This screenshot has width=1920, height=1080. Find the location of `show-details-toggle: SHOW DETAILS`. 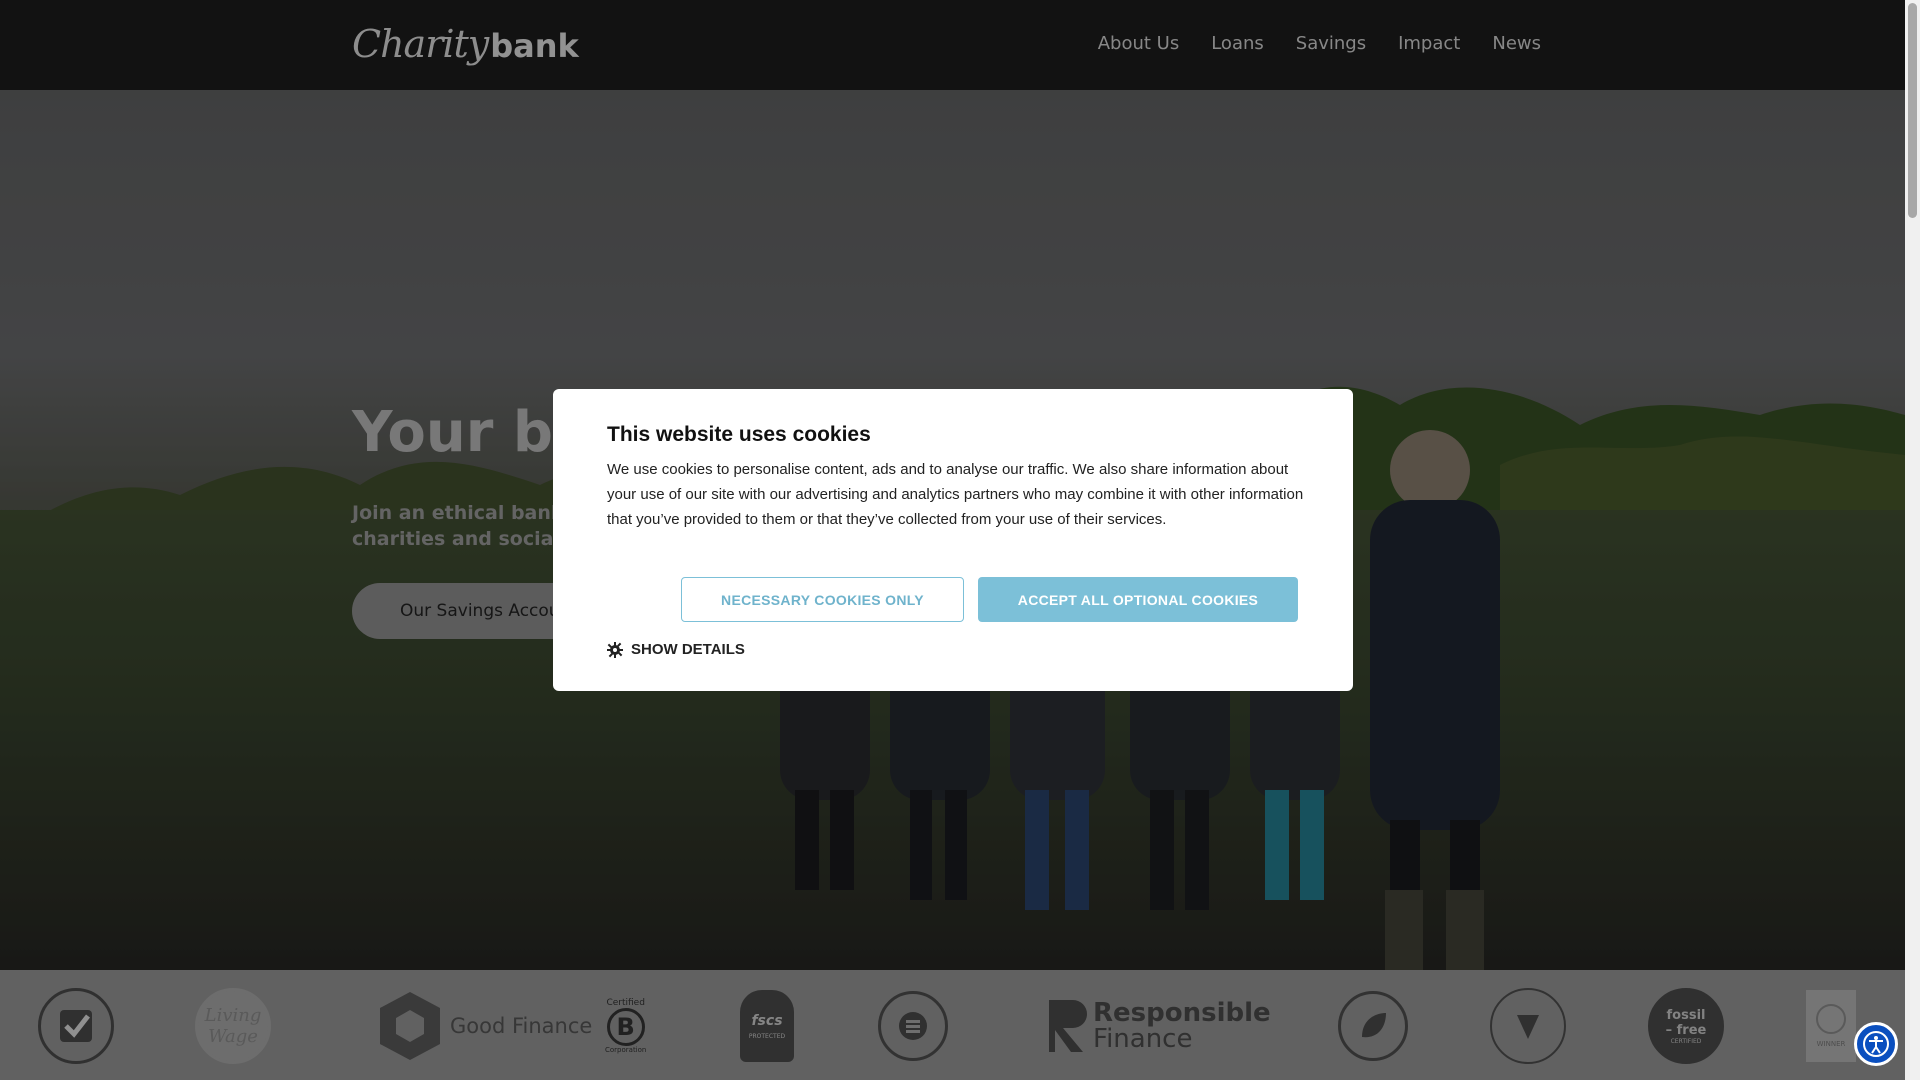

show-details-toggle: SHOW DETAILS is located at coordinates (676, 649).